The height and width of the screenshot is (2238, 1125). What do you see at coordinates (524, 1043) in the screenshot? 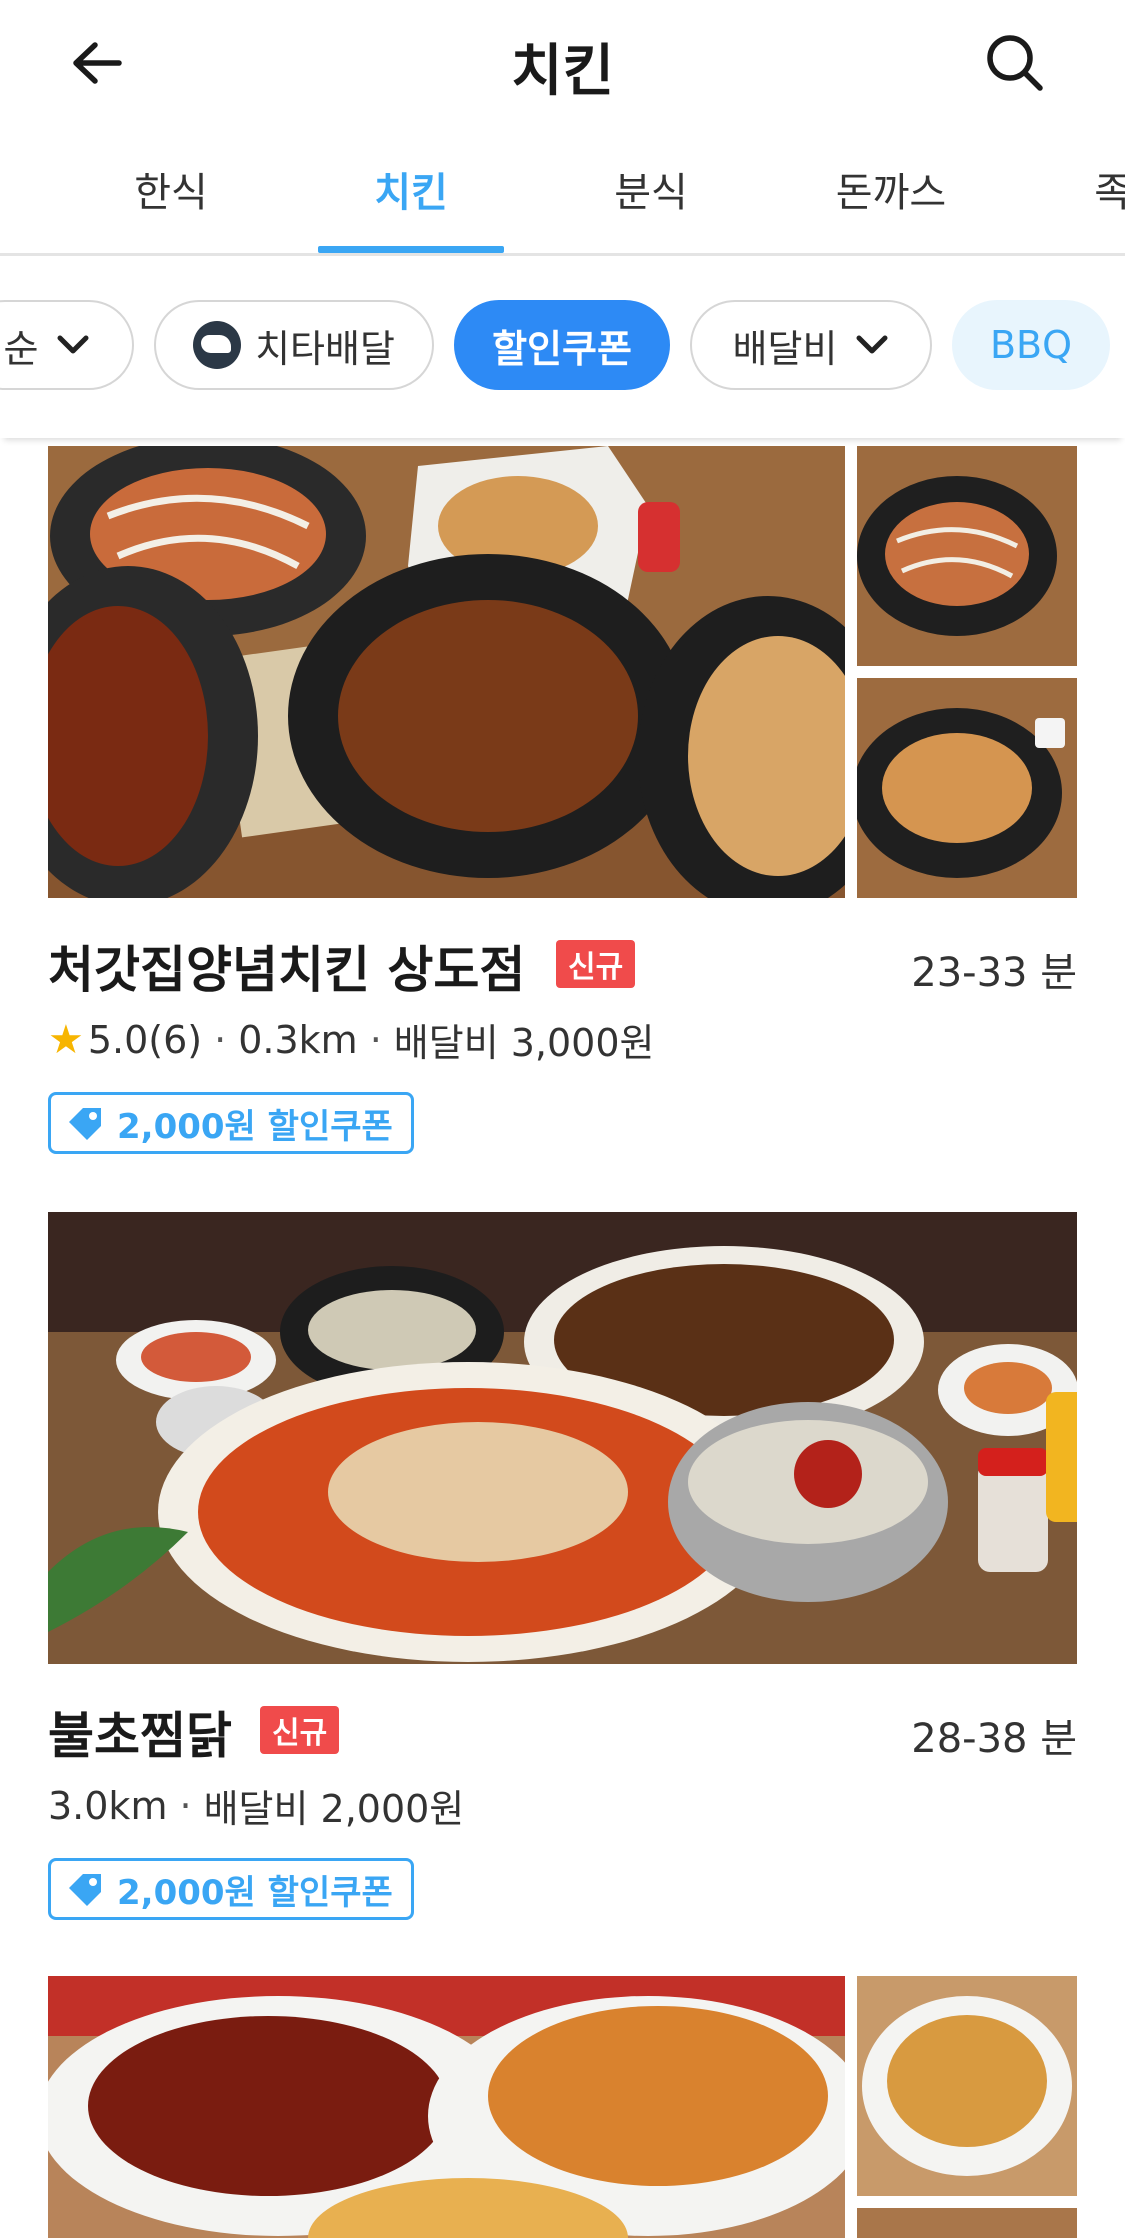
I see `delivery-fee: 배달비 3,000원` at bounding box center [524, 1043].